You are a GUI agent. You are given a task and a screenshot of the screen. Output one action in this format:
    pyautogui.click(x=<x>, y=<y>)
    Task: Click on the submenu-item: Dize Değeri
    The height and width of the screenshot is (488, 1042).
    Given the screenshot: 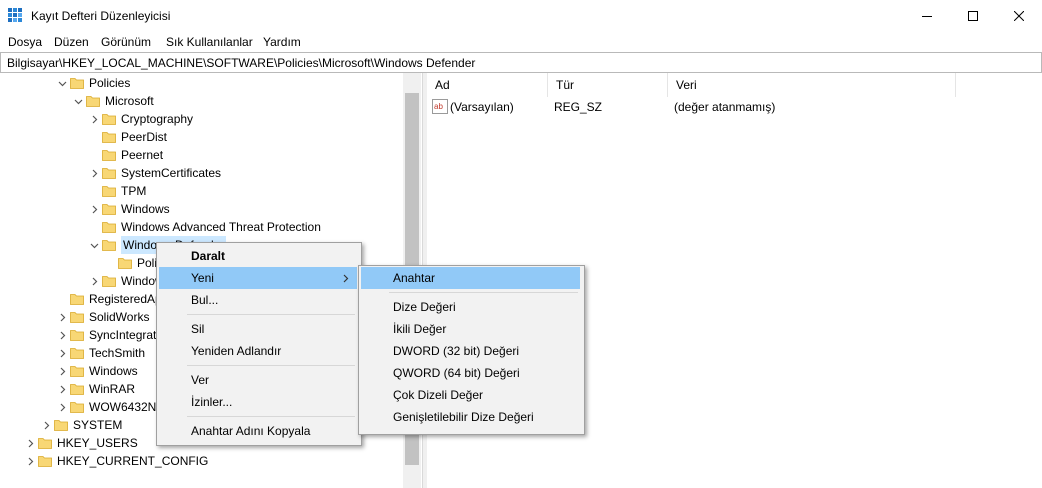 What is the action you would take?
    pyautogui.click(x=470, y=307)
    